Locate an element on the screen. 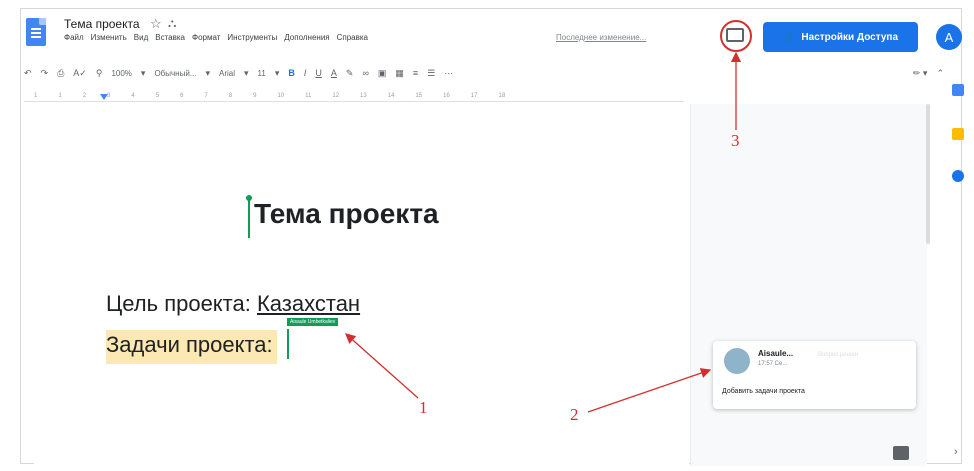 The width and height of the screenshot is (974, 471). goal-label: Цель проекта: is located at coordinates (181, 303).